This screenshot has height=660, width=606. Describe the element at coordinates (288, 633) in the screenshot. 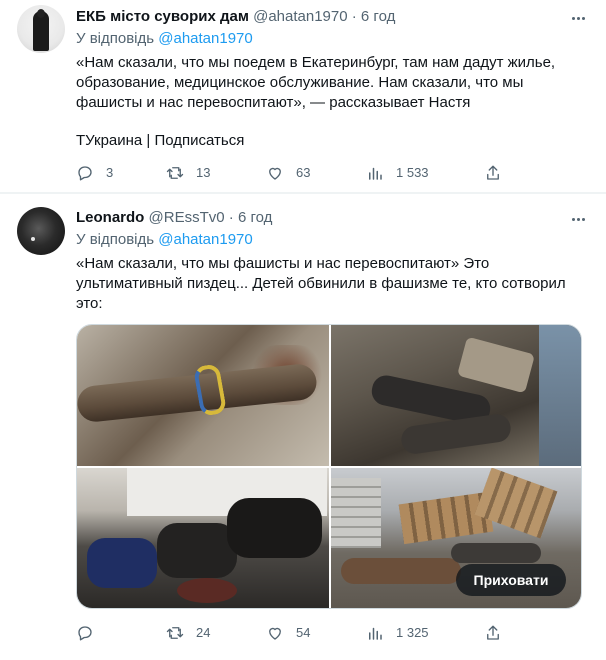

I see `like-button: 54` at that location.